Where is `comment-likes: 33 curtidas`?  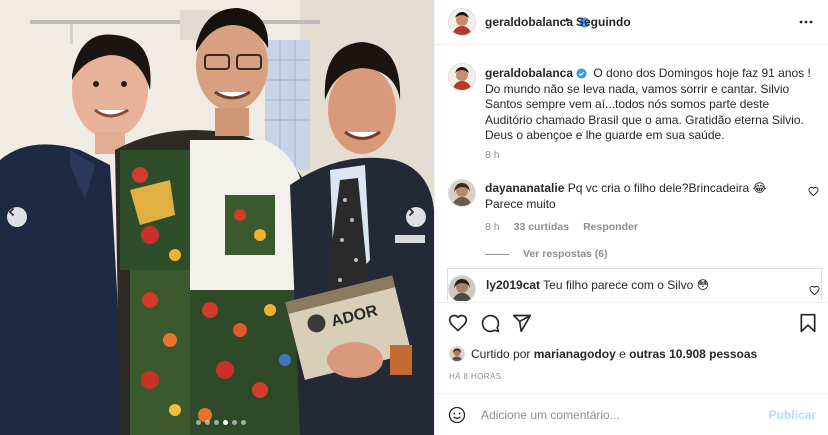
comment-likes: 33 curtidas is located at coordinates (541, 227).